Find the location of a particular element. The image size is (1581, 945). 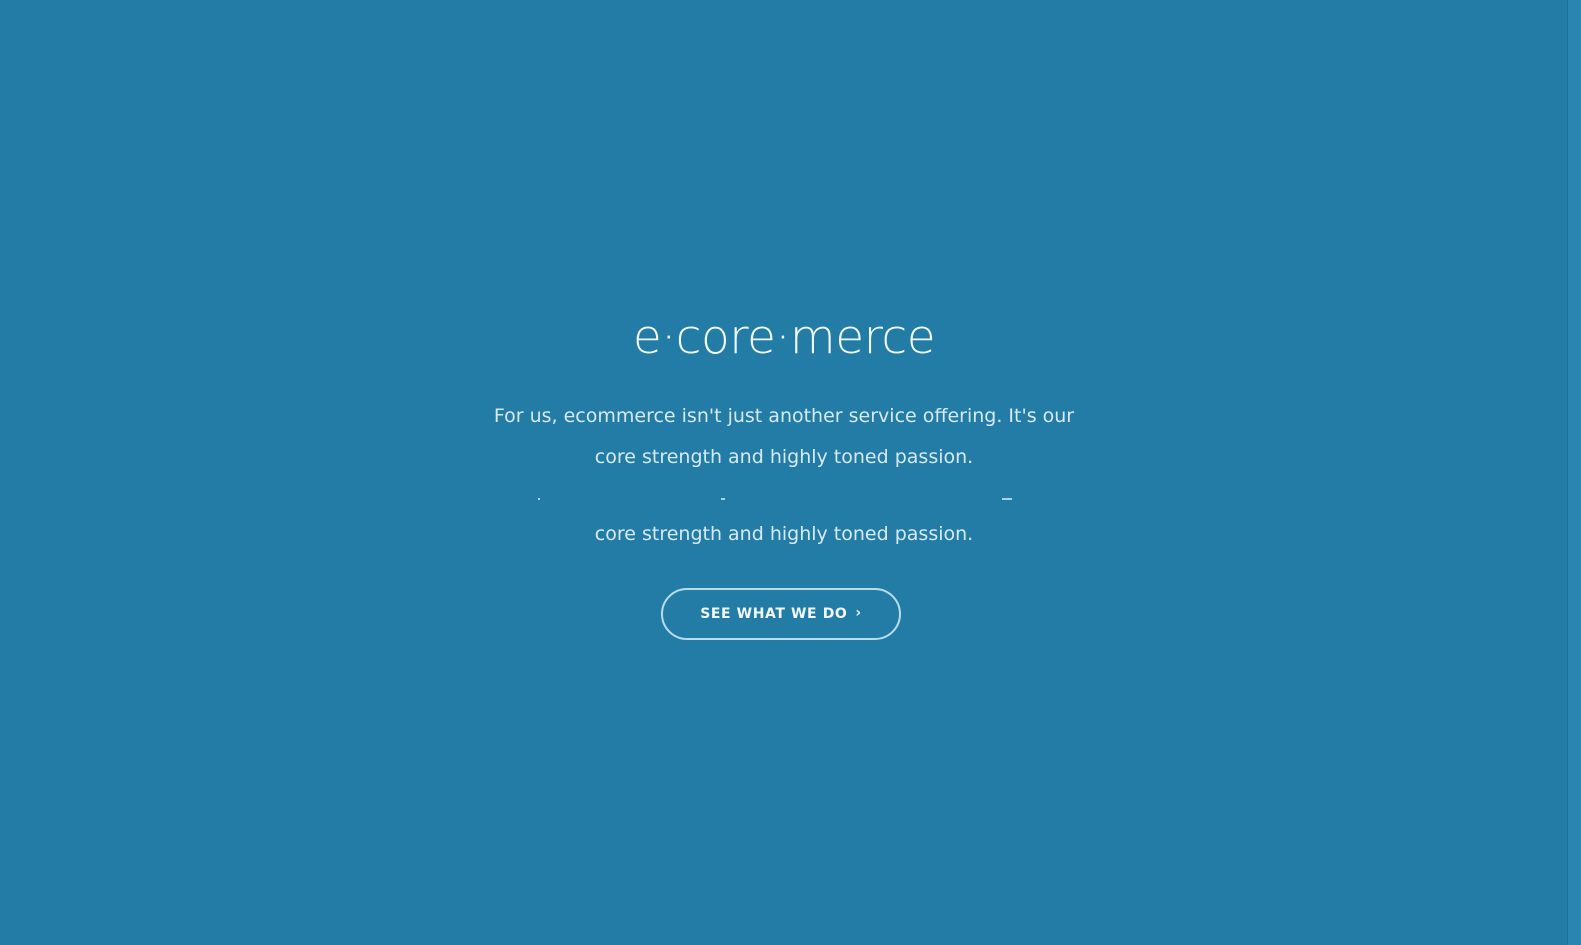

decorative-divider is located at coordinates (784, 499).